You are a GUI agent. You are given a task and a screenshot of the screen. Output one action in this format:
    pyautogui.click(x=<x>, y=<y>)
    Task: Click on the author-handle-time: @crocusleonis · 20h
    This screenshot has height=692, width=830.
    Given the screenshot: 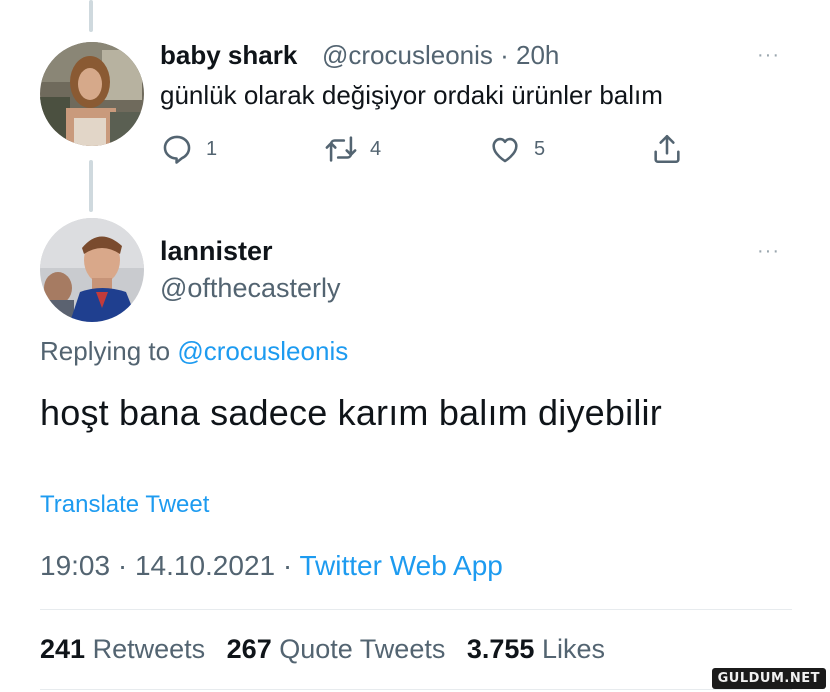 What is the action you would take?
    pyautogui.click(x=440, y=55)
    